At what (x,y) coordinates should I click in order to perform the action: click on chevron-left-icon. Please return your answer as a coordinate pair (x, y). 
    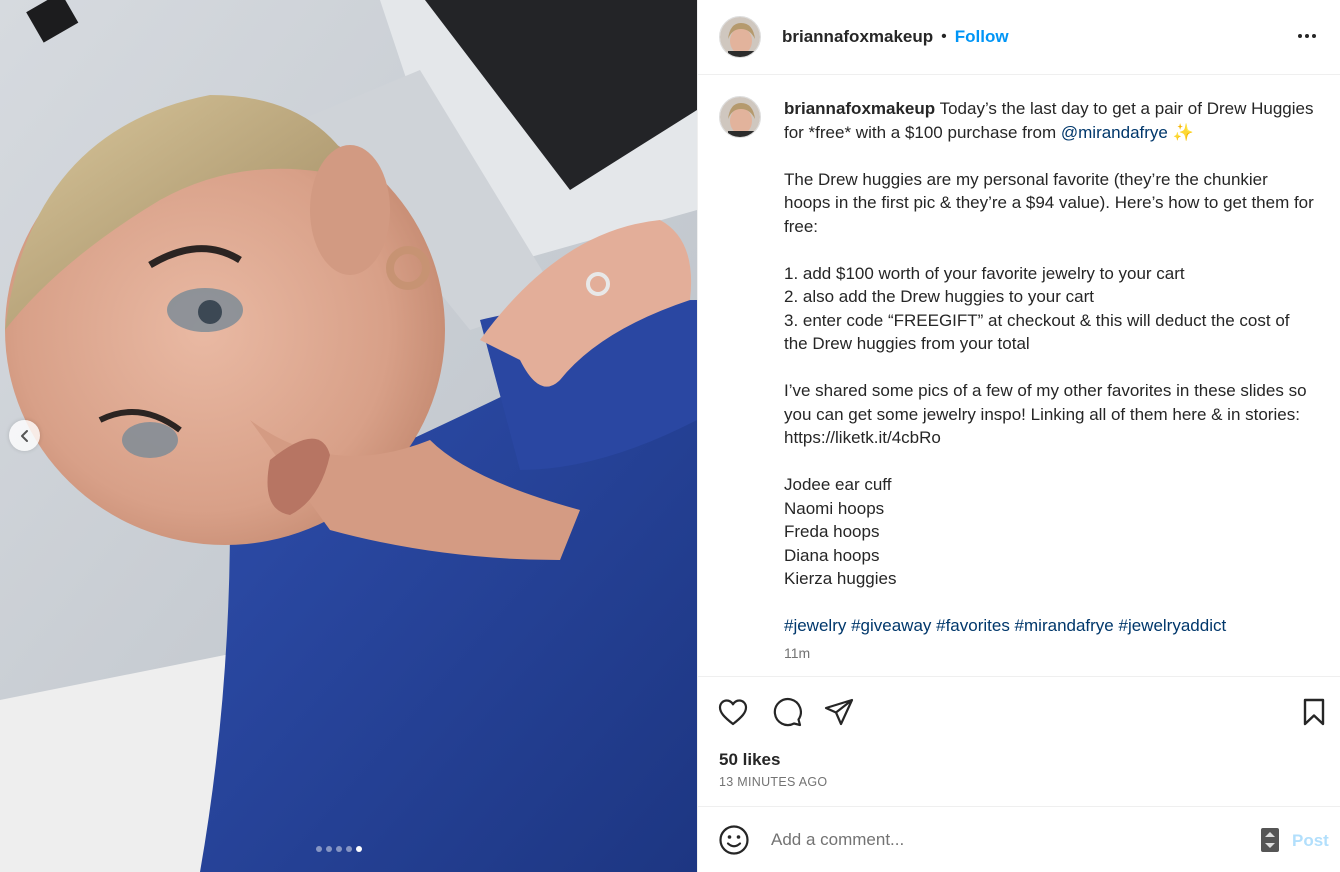
    Looking at the image, I should click on (24, 435).